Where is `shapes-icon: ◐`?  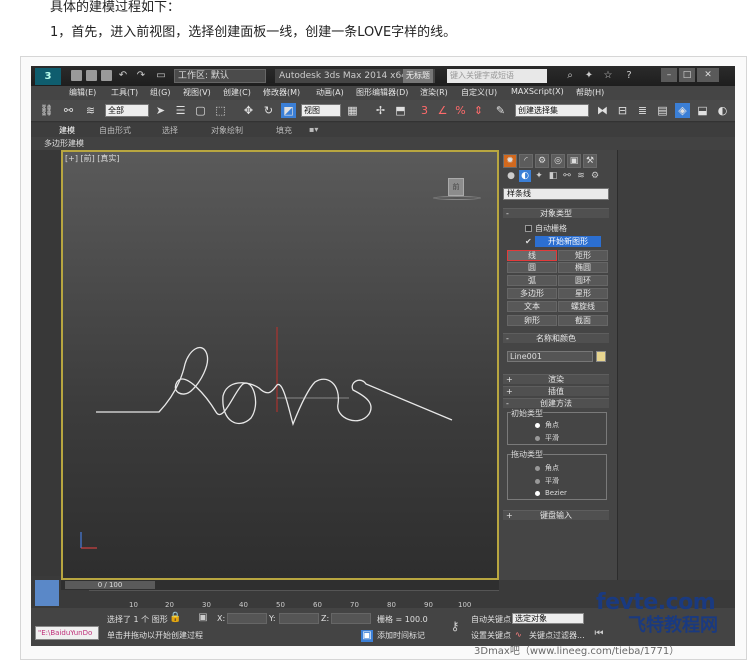
shapes-icon: ◐ is located at coordinates (525, 176).